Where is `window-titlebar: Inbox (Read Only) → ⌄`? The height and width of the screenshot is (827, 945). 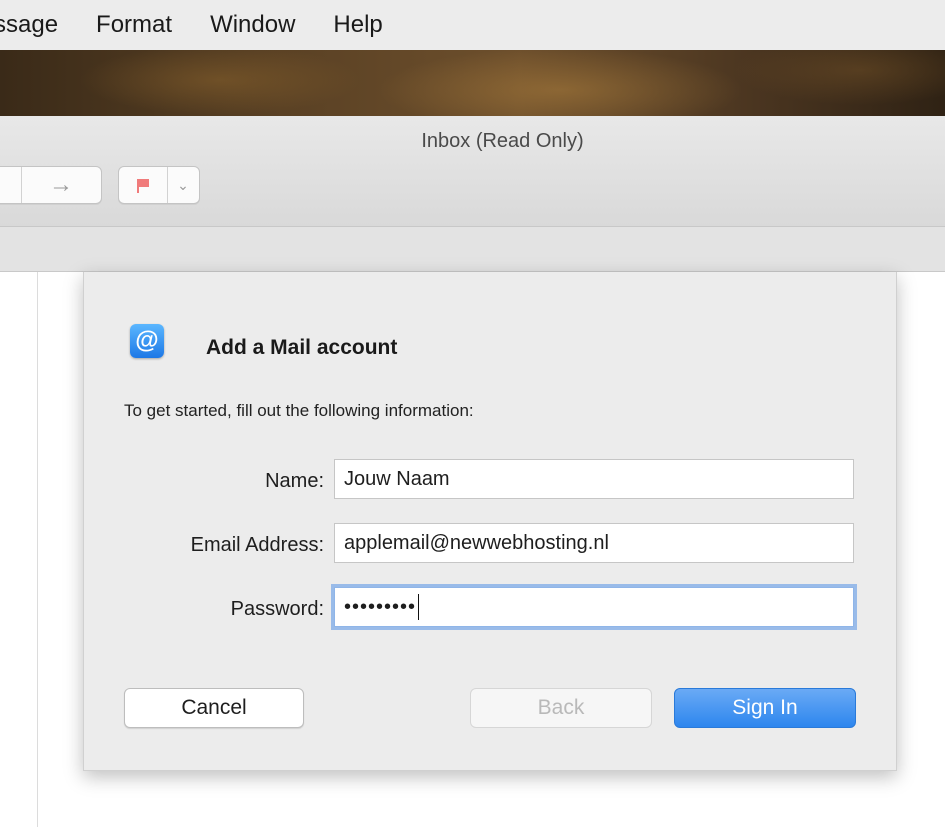 window-titlebar: Inbox (Read Only) → ⌄ is located at coordinates (472, 171).